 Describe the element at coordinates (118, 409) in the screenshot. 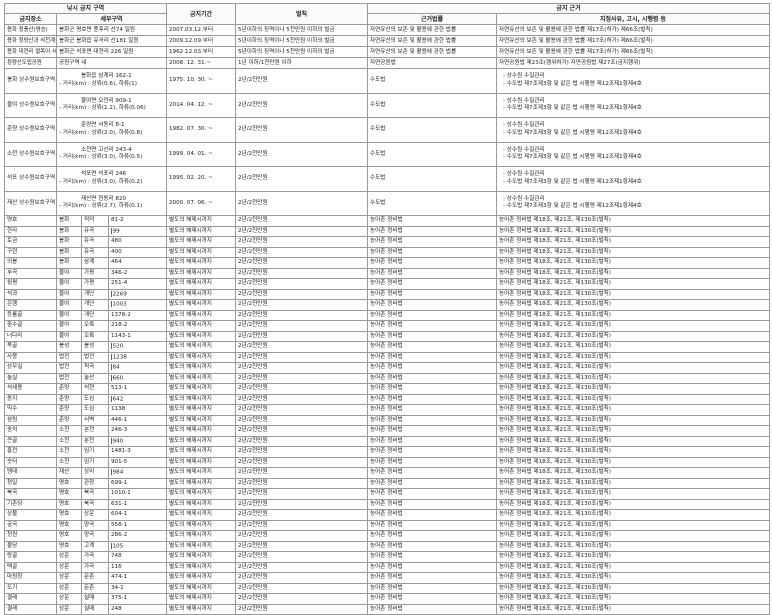

I see `lot-number: 1138` at that location.